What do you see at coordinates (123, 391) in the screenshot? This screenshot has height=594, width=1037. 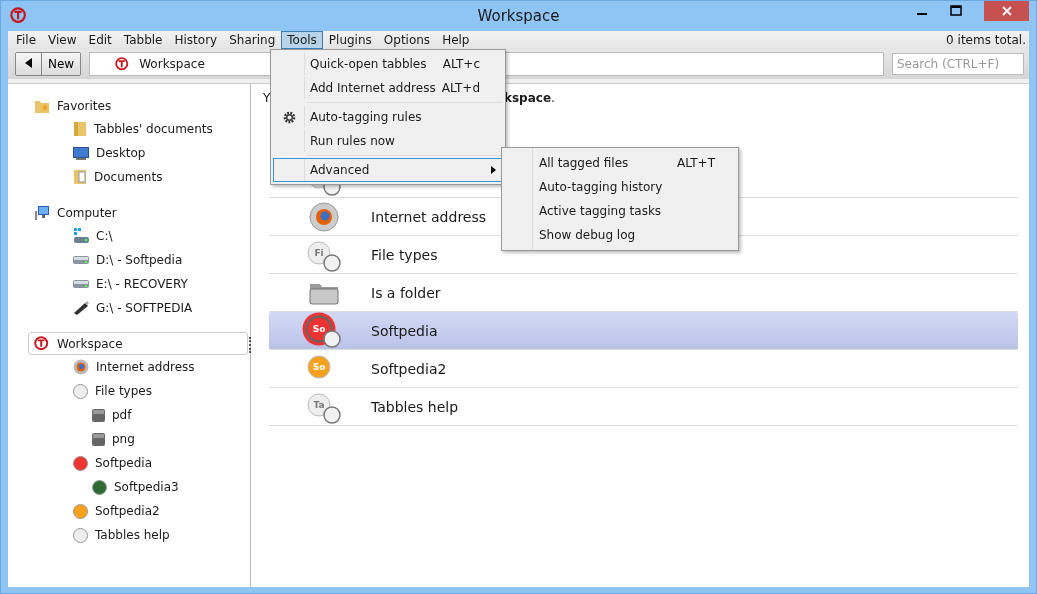 I see `tree-label: File types` at bounding box center [123, 391].